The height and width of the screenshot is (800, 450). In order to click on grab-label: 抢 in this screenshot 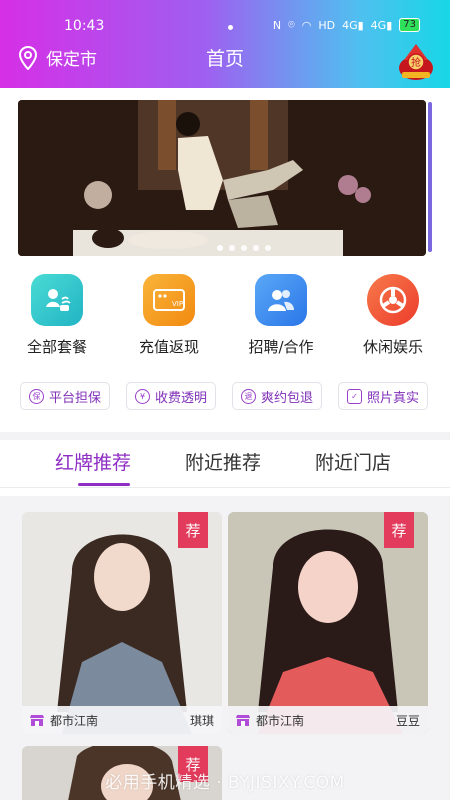, I will do `click(416, 62)`.